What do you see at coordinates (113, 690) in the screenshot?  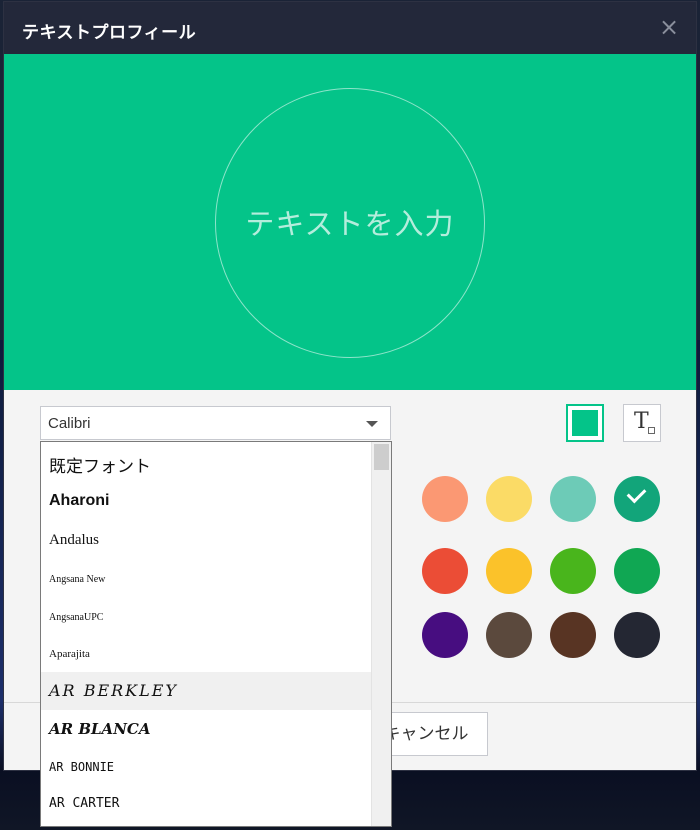 I see `font-option-label: AR BERKLEY` at bounding box center [113, 690].